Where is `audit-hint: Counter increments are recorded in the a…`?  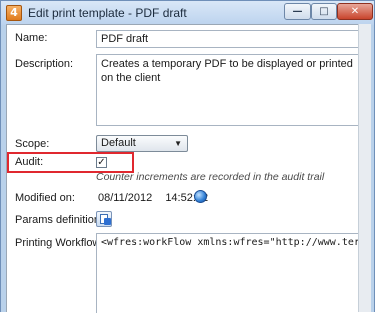 audit-hint: Counter increments are recorded in the a… is located at coordinates (210, 177).